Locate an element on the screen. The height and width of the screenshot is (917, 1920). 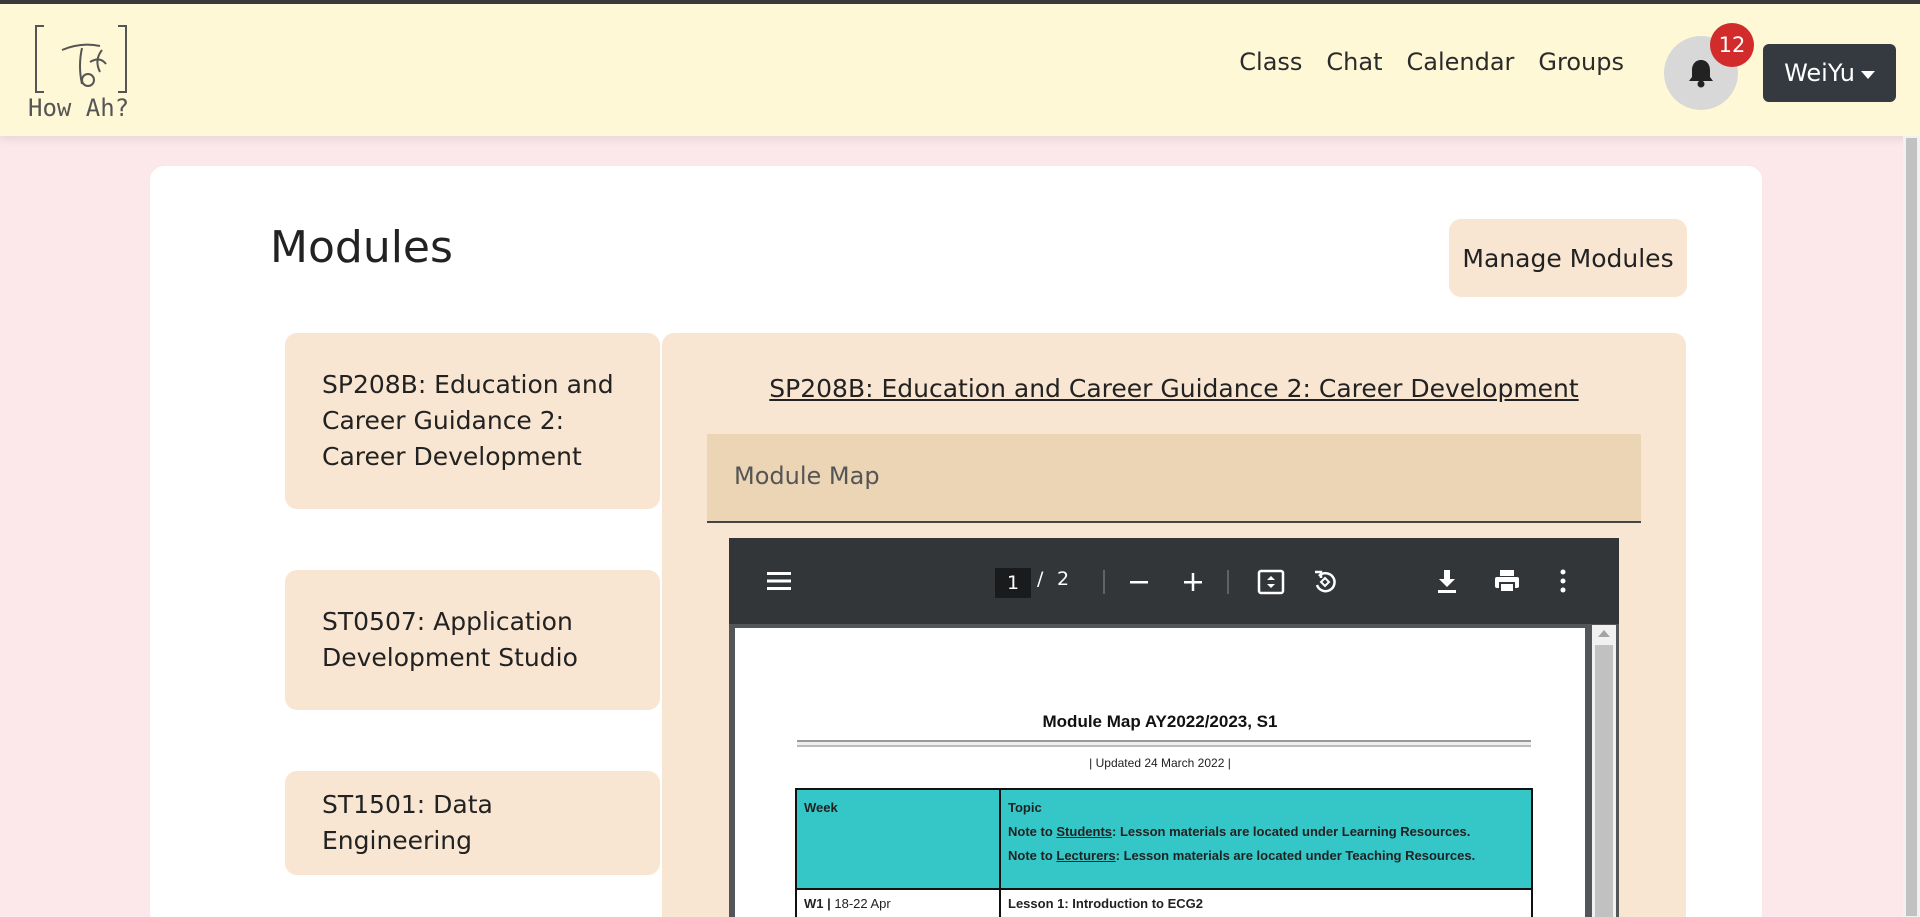
module-map-section-header: Module Map is located at coordinates (1174, 478).